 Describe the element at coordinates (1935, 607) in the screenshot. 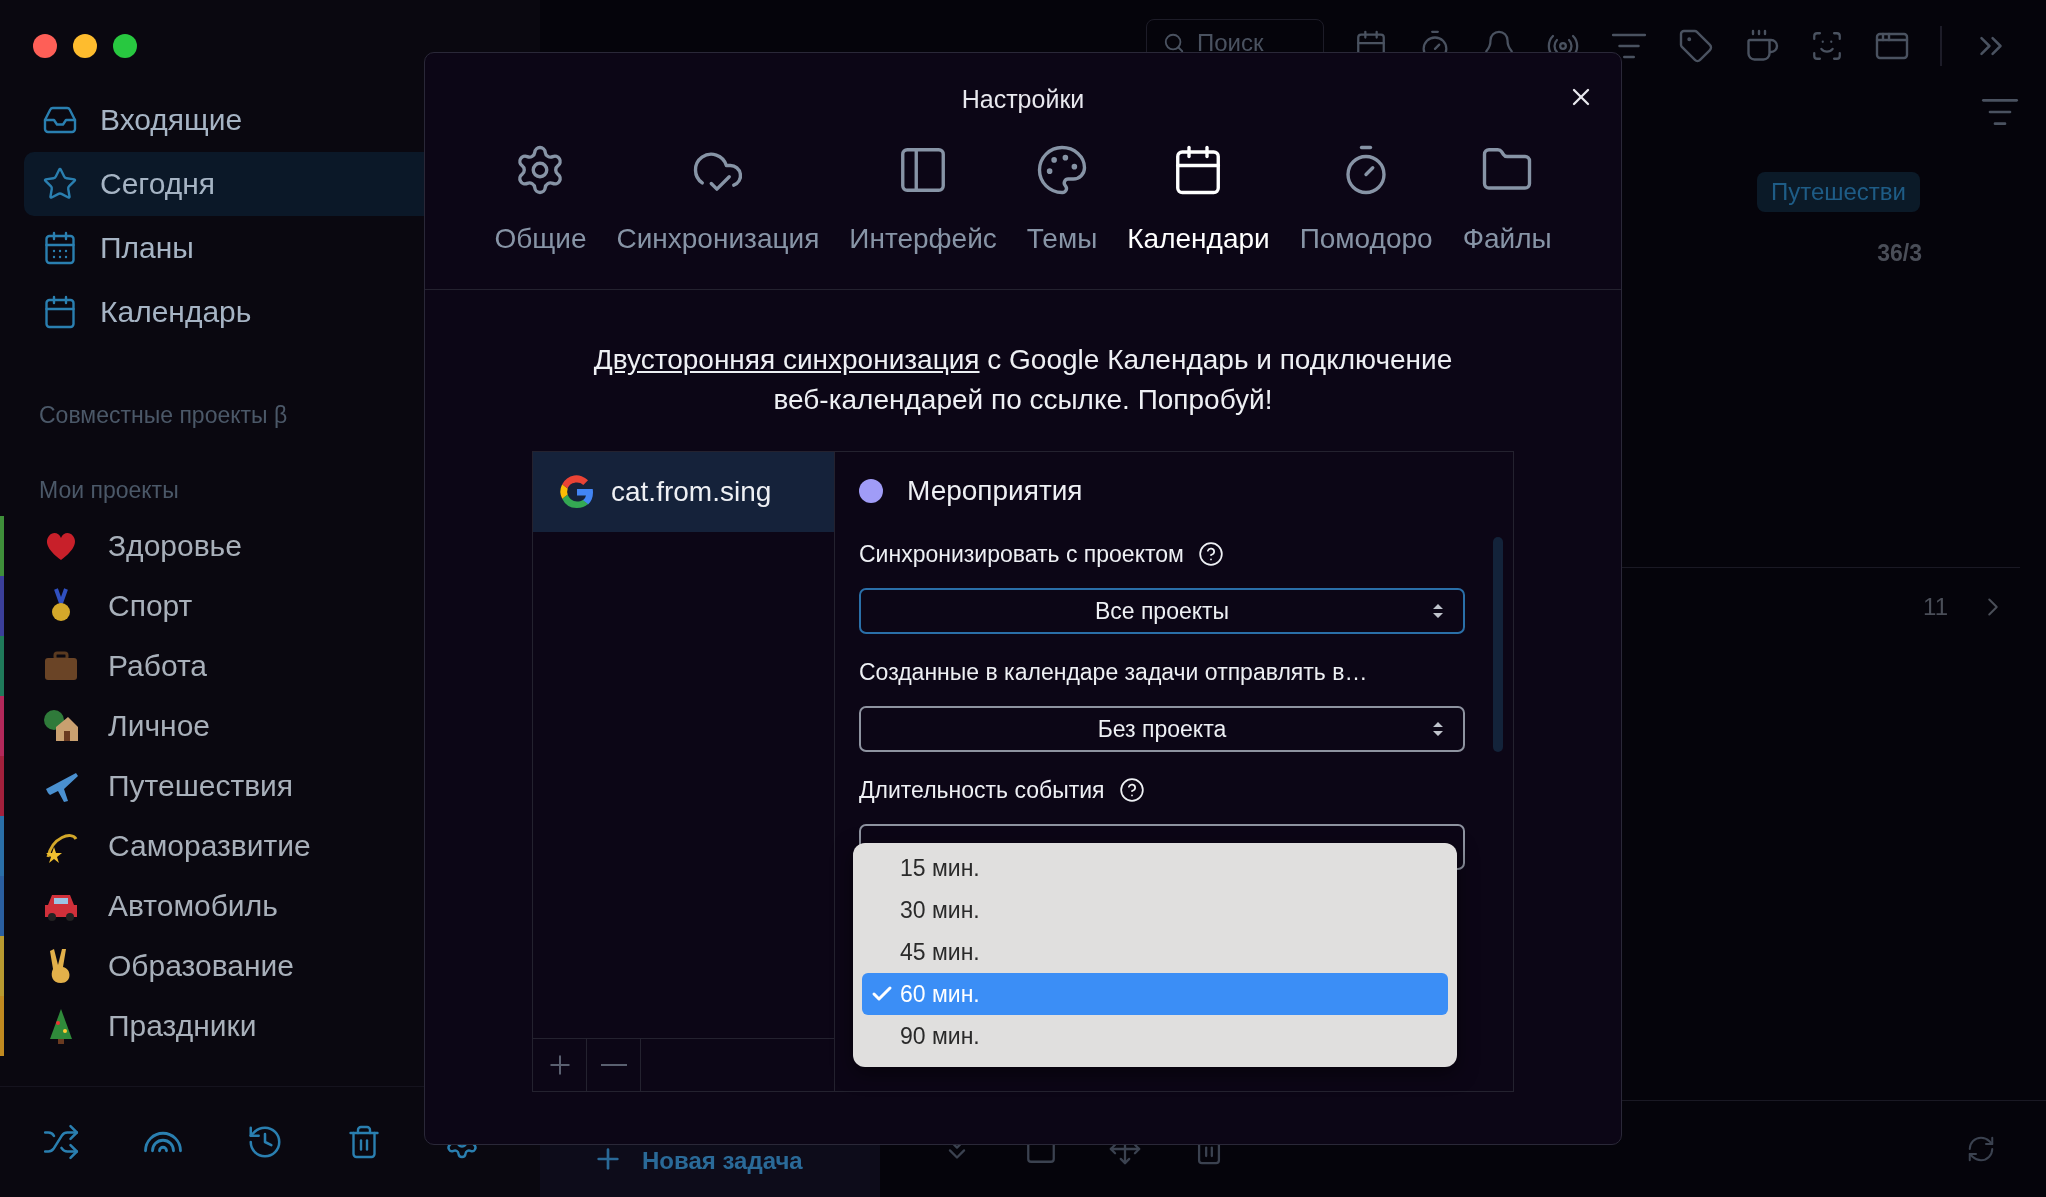

I see `day-number: 11` at that location.